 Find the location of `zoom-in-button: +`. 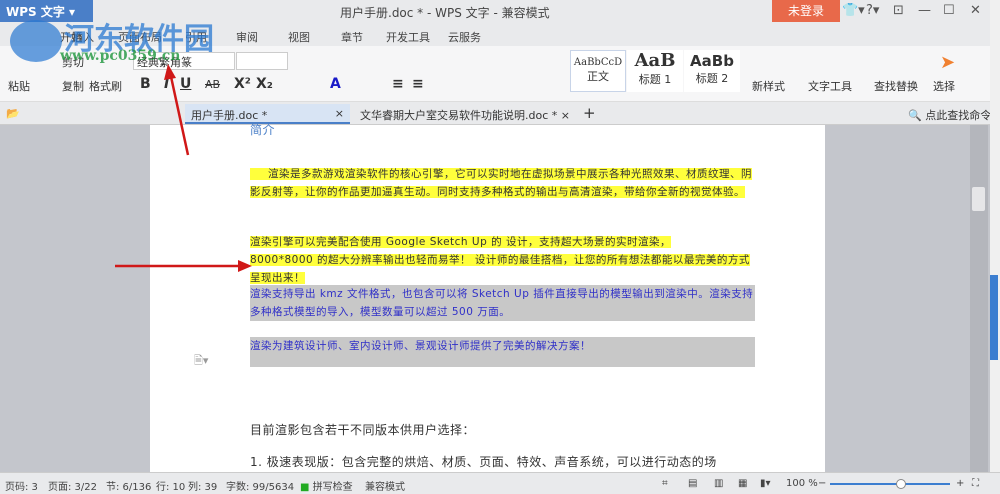

zoom-in-button: + is located at coordinates (960, 483).